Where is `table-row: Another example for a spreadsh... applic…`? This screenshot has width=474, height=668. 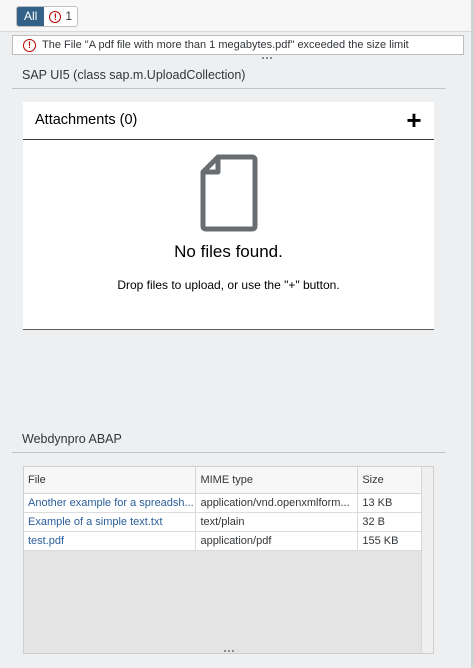 table-row: Another example for a spreadsh... applic… is located at coordinates (223, 503).